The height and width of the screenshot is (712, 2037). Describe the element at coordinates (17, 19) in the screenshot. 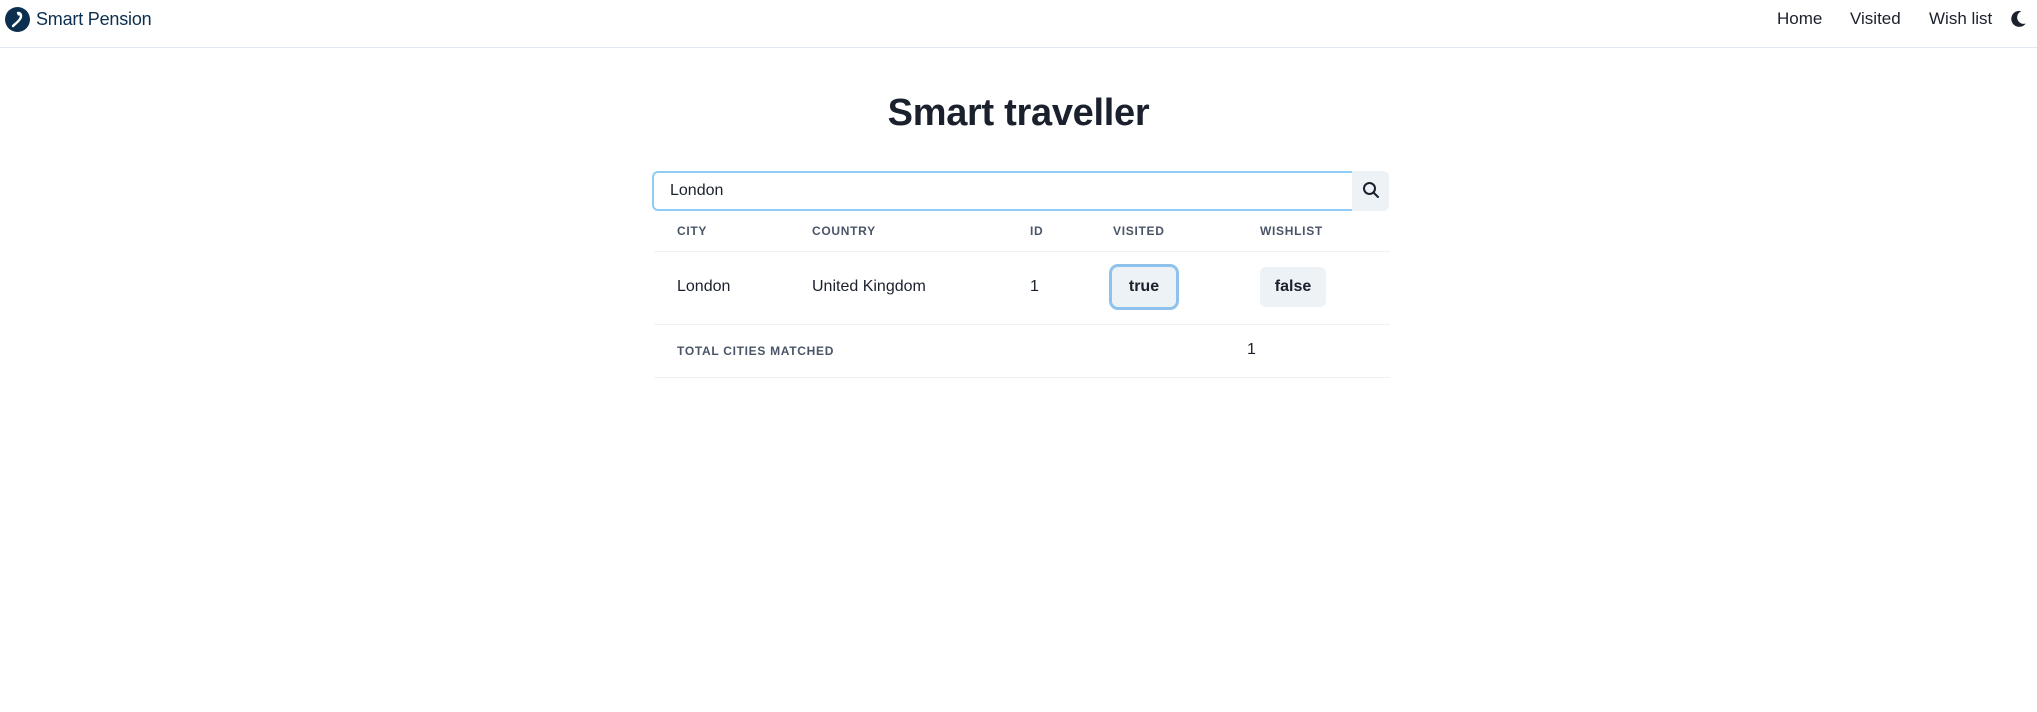

I see `smart-pension-logo-icon` at that location.